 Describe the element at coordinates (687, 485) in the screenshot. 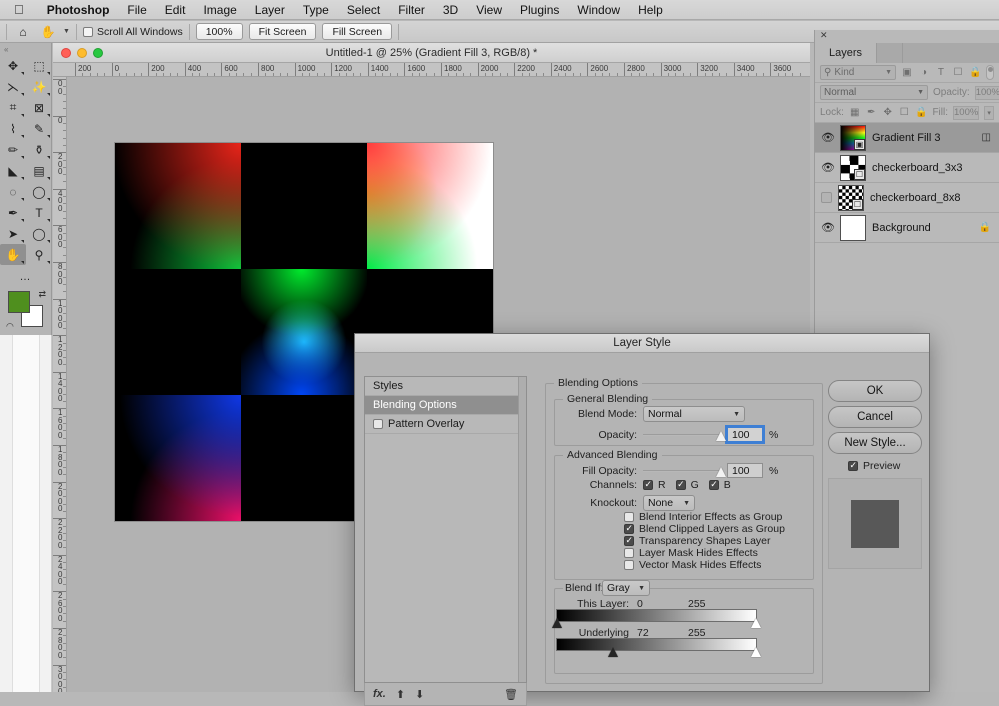

I see `channel-g-checkbox: G` at that location.